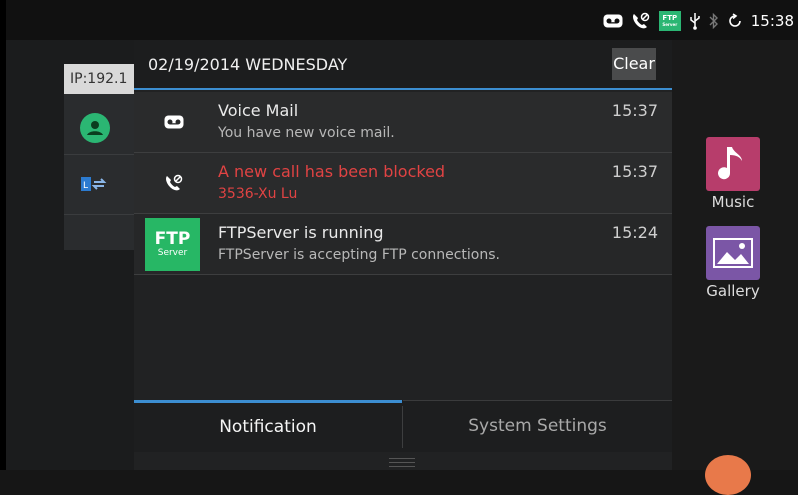  What do you see at coordinates (248, 64) in the screenshot?
I see `date-label: 02/19/2014 WEDNESDAY` at bounding box center [248, 64].